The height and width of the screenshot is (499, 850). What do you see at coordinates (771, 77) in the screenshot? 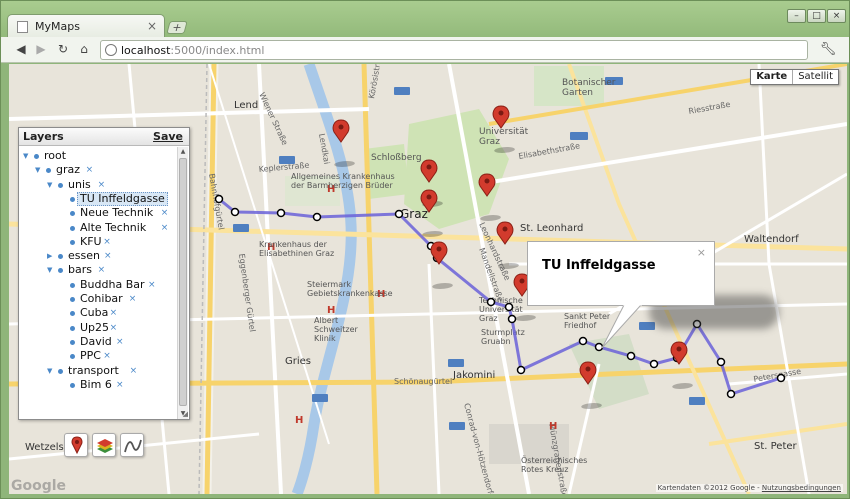
I see `map-type-karte-button: Karte` at bounding box center [771, 77].